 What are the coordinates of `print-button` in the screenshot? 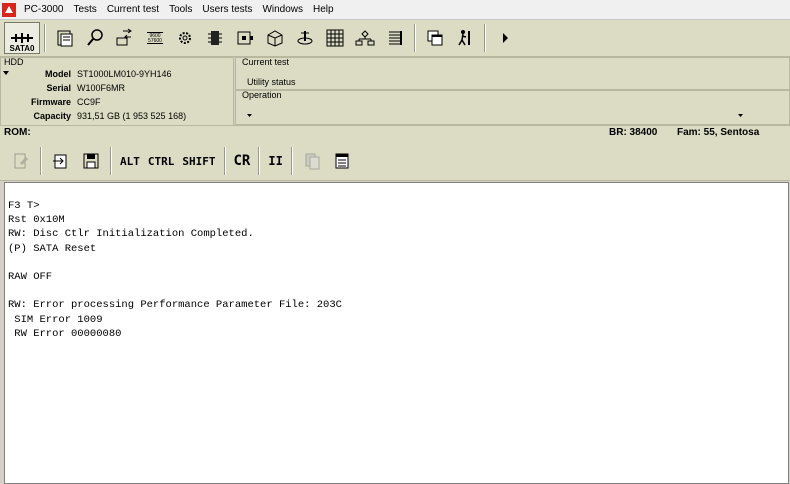 It's located at (342, 161).